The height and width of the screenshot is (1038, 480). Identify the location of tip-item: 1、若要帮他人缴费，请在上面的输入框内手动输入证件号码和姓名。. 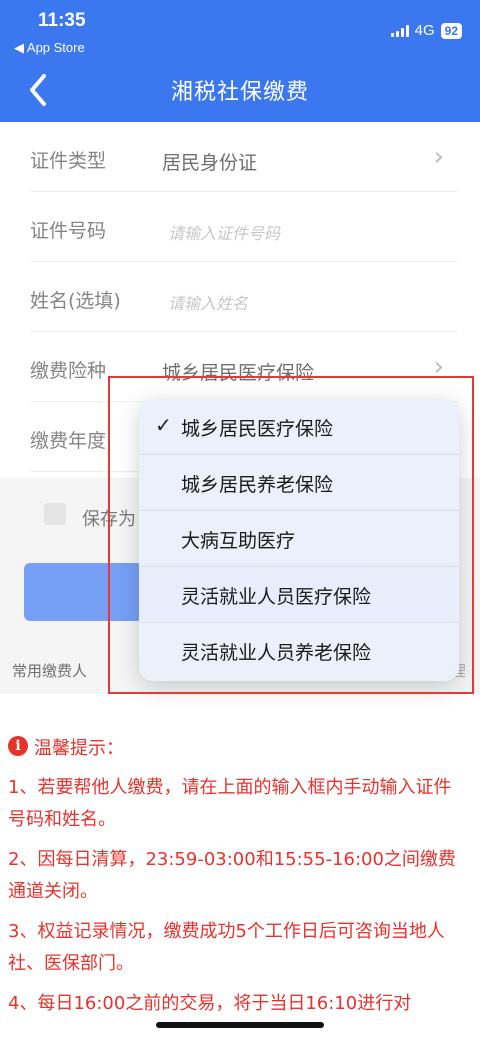
(230, 803).